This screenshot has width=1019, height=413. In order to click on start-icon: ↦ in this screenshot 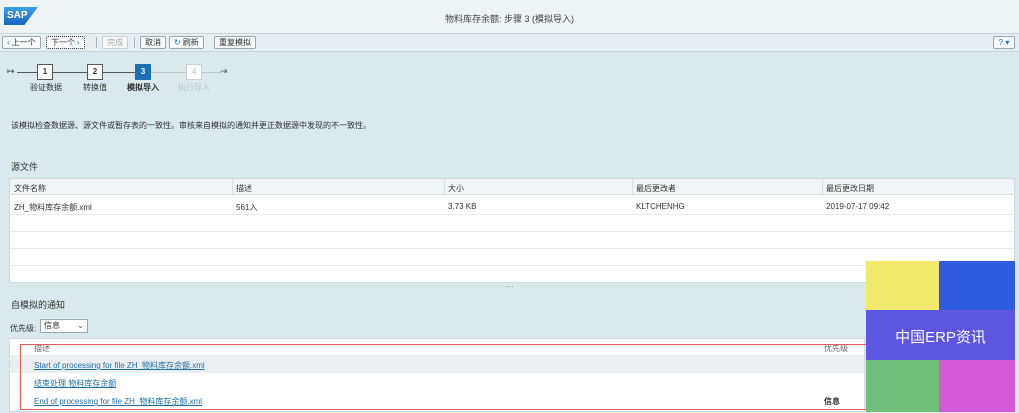, I will do `click(11, 71)`.